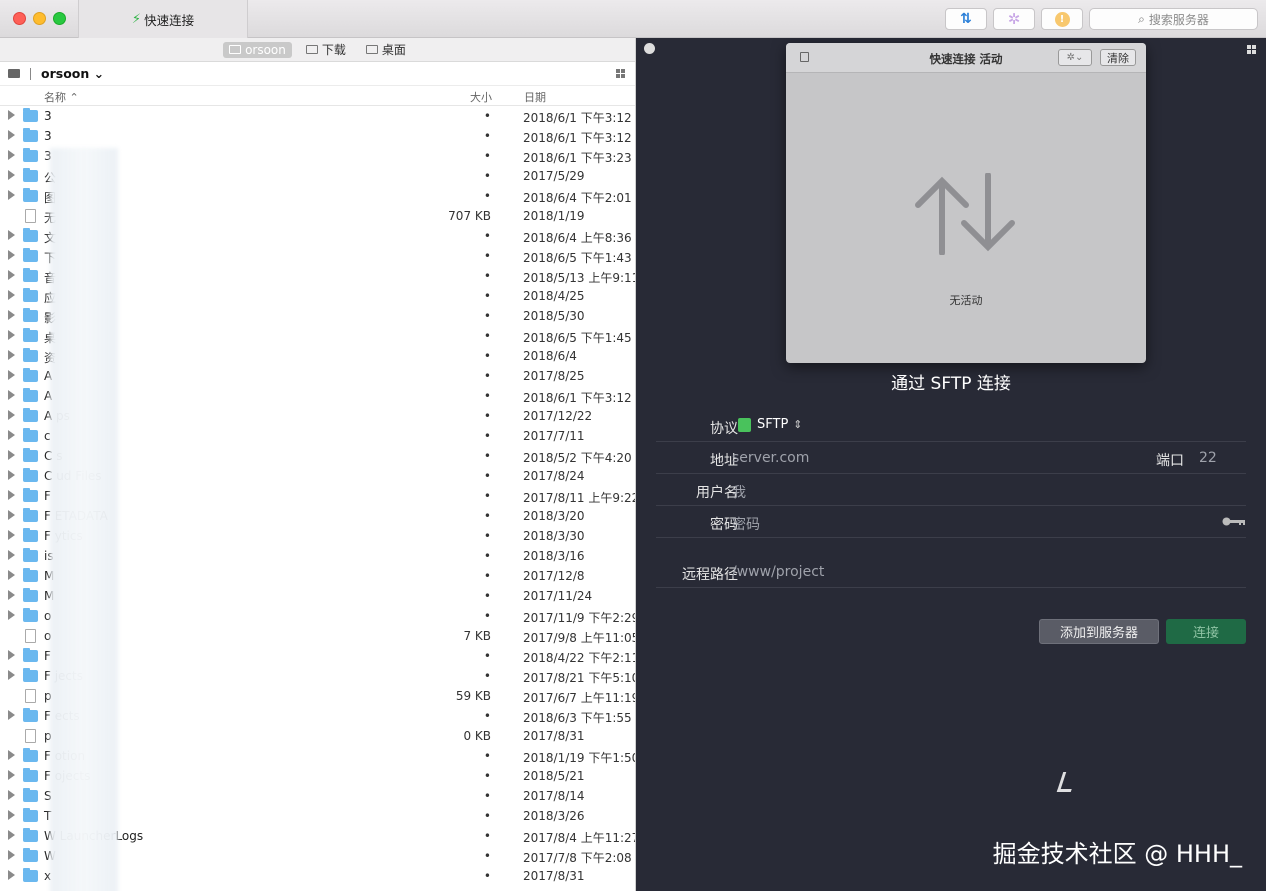 This screenshot has width=1266, height=891. What do you see at coordinates (19, 18) in the screenshot?
I see `close-window-button` at bounding box center [19, 18].